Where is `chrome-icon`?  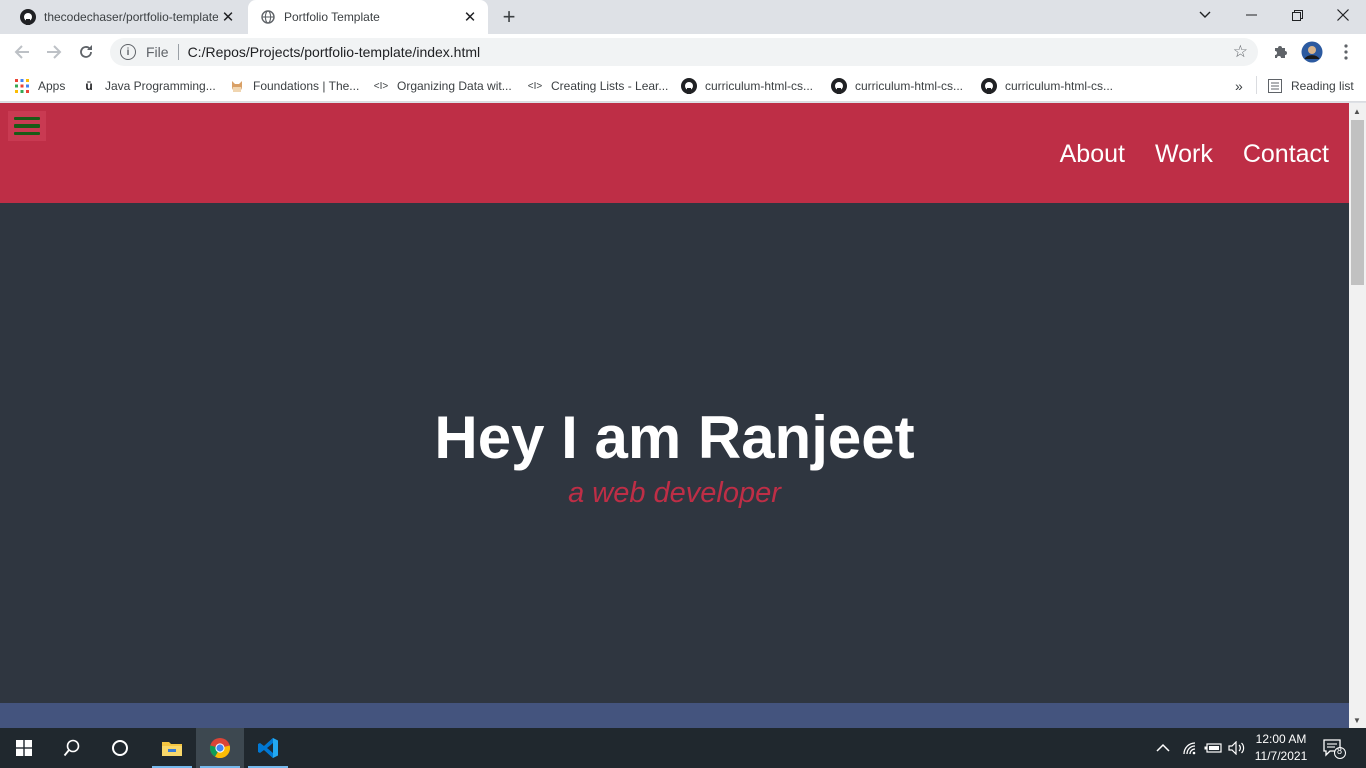
chrome-icon is located at coordinates (220, 748).